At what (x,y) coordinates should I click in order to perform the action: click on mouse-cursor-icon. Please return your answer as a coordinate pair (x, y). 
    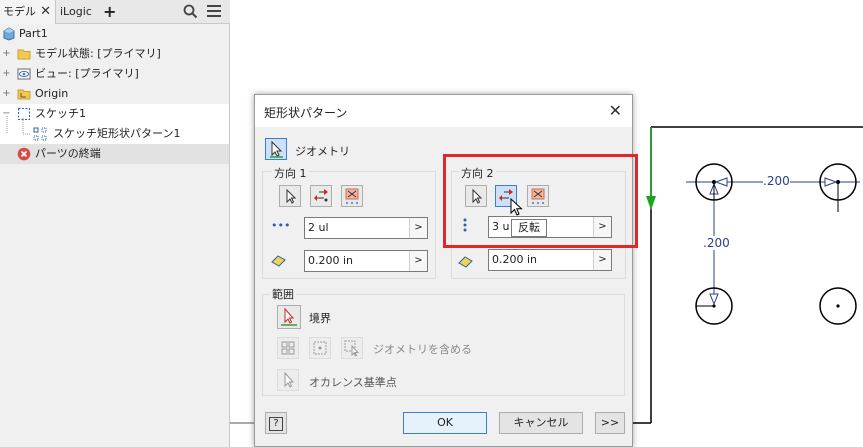
    Looking at the image, I should click on (517, 209).